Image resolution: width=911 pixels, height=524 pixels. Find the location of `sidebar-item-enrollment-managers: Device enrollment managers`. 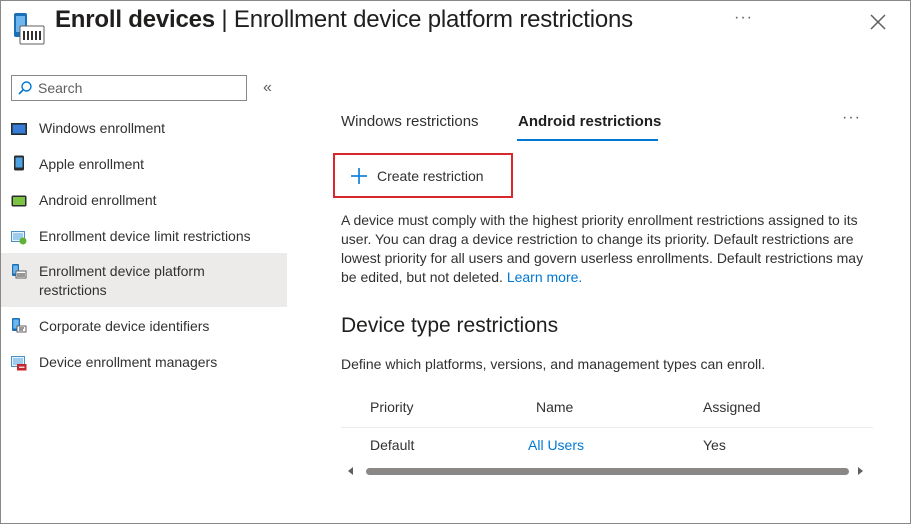

sidebar-item-enrollment-managers: Device enrollment managers is located at coordinates (144, 363).